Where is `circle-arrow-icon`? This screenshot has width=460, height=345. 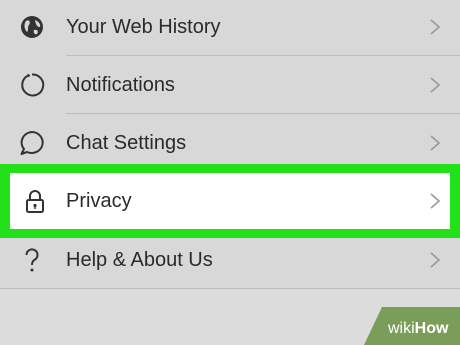 circle-arrow-icon is located at coordinates (33, 85).